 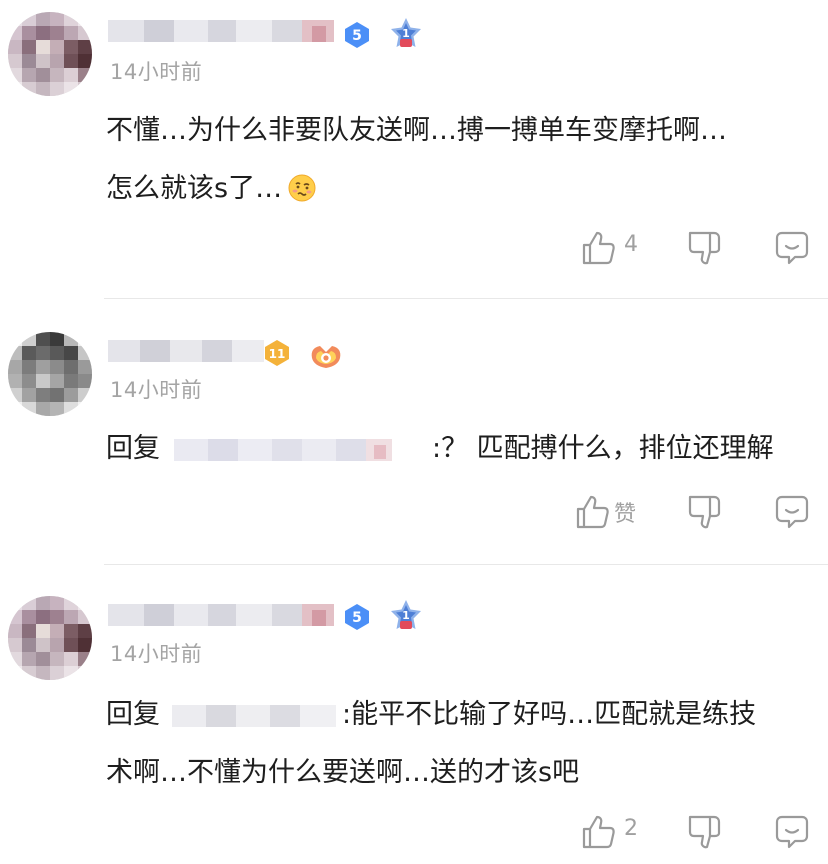 I want to click on like-count: 4, so click(x=631, y=244).